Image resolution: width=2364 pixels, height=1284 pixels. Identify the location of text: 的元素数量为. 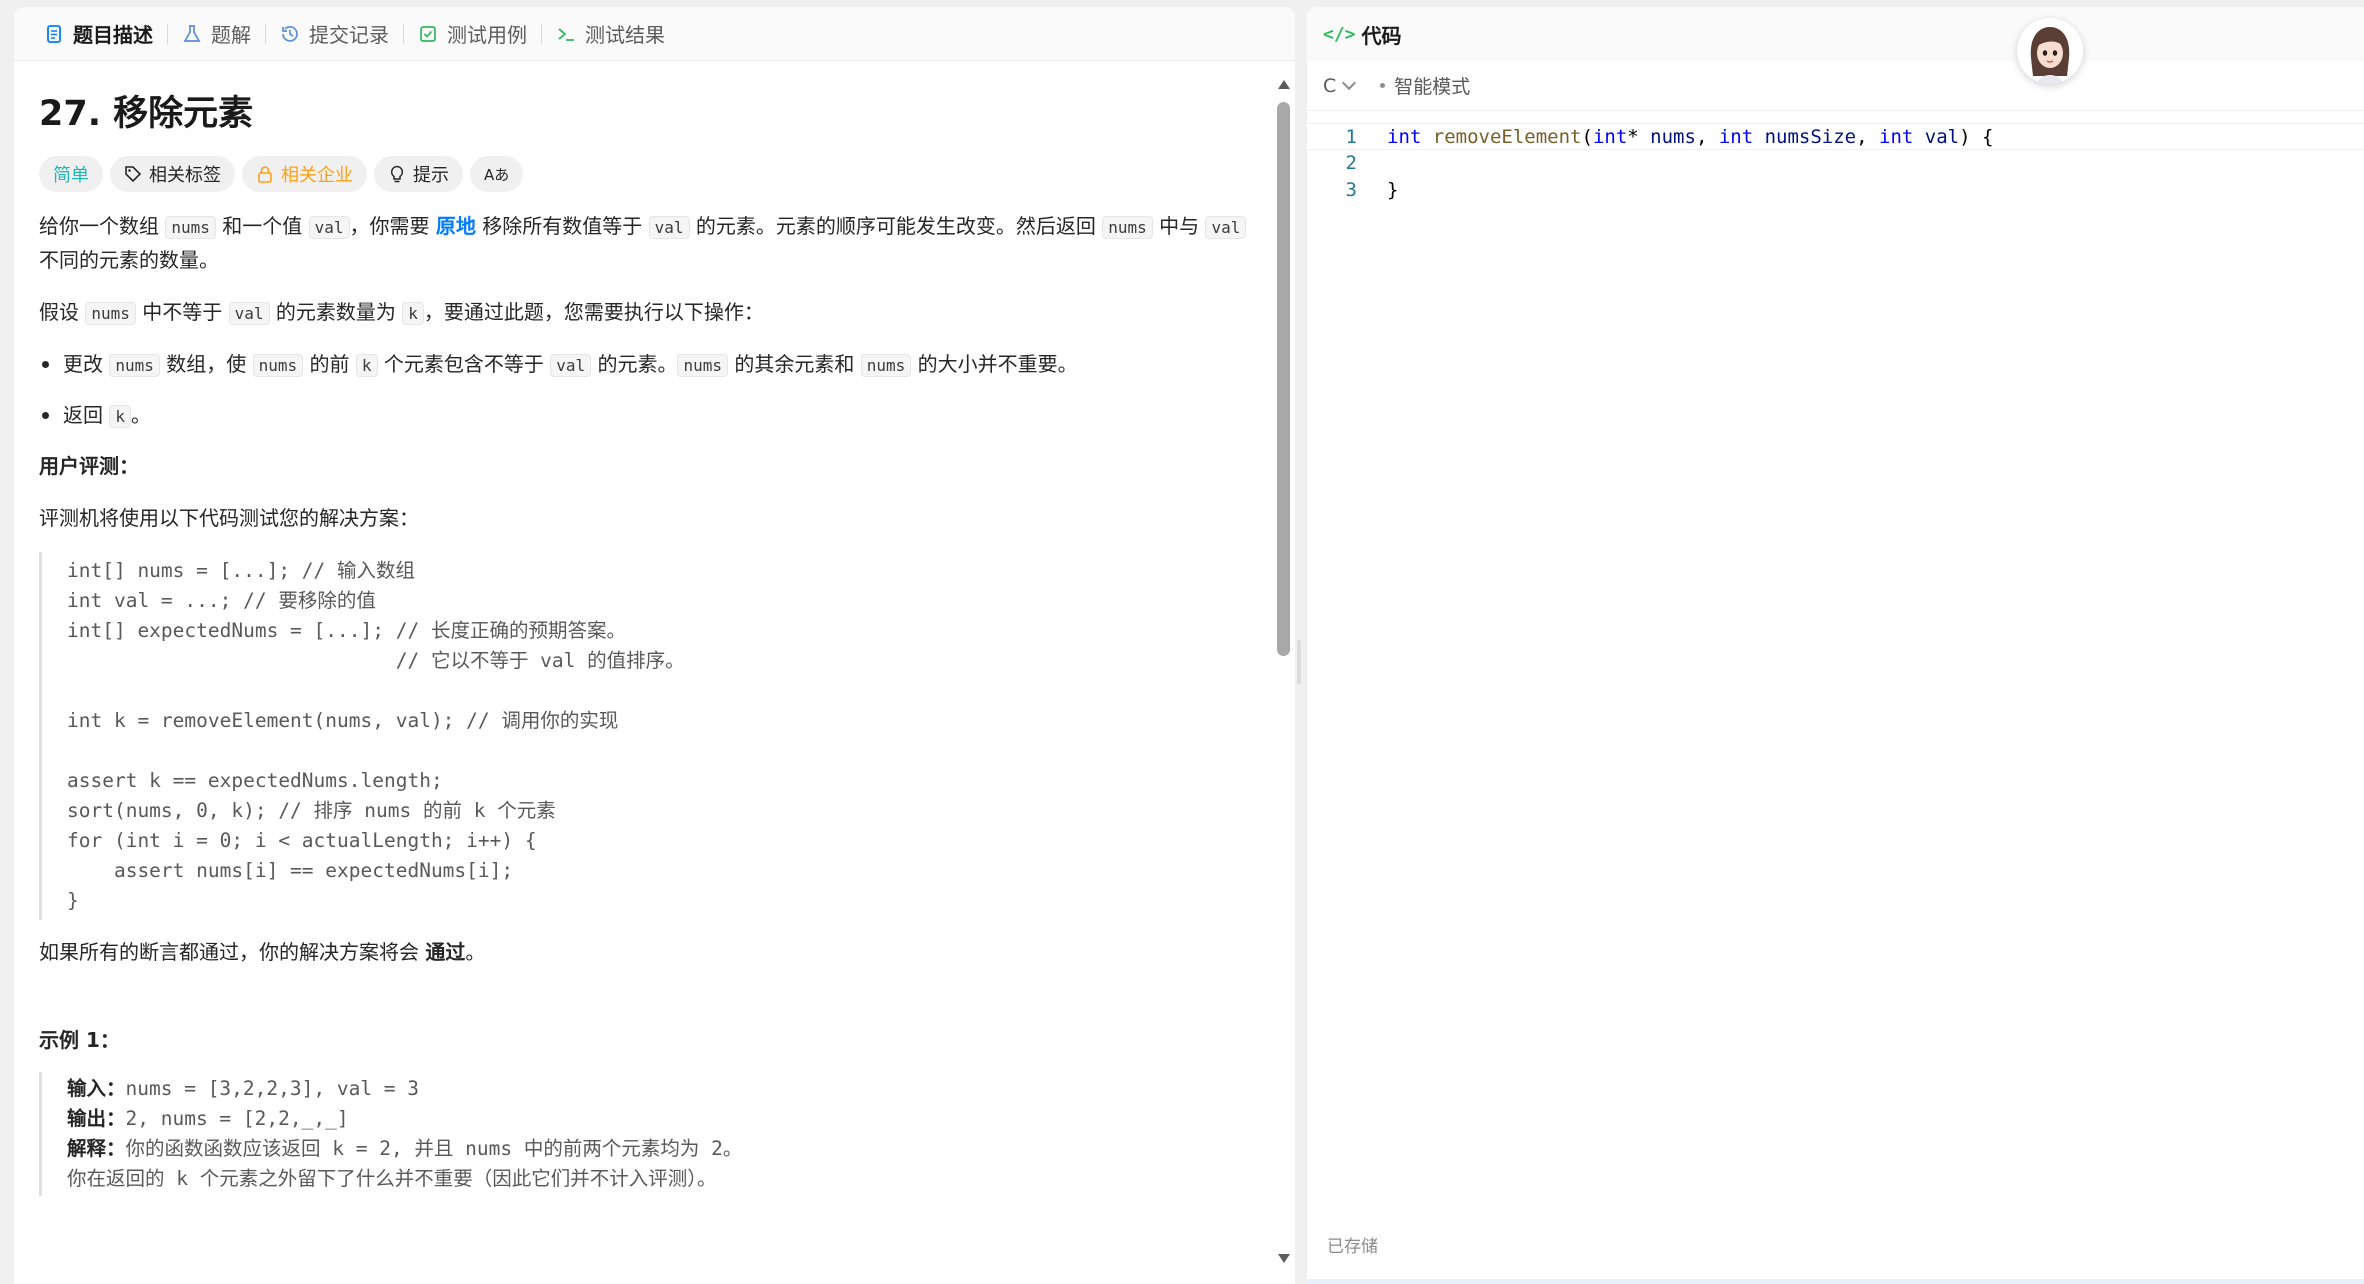
(336, 312).